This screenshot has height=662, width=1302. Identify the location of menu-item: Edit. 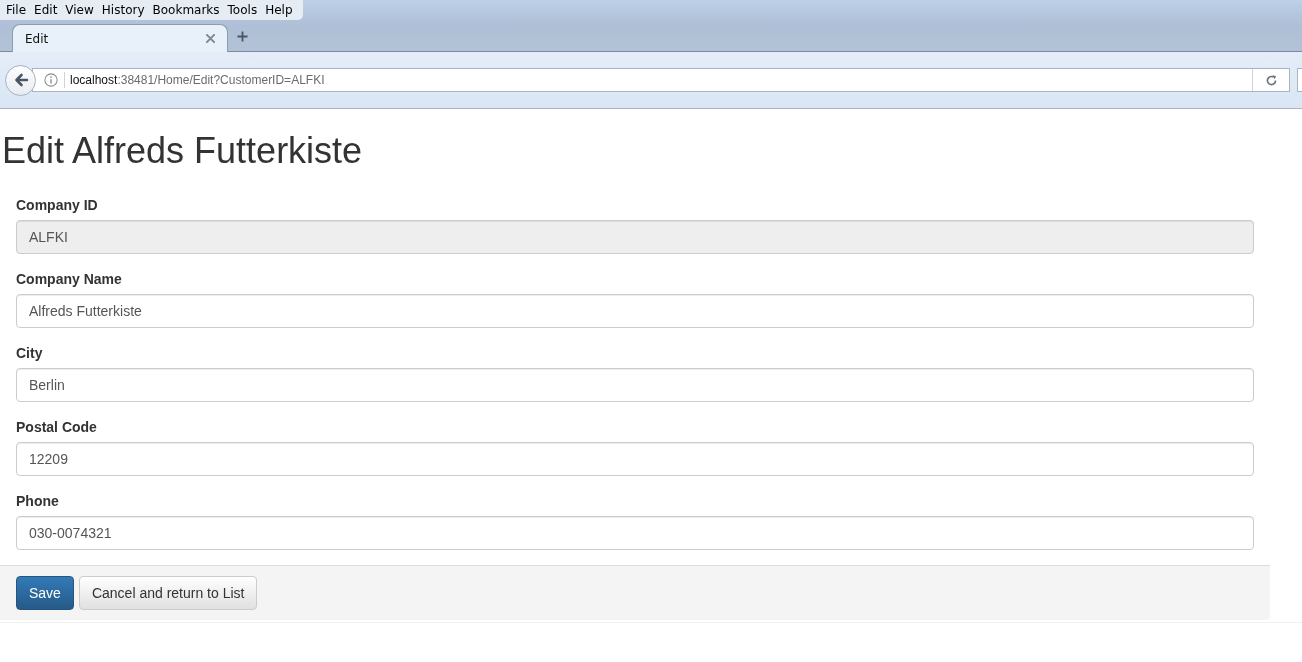
(46, 10).